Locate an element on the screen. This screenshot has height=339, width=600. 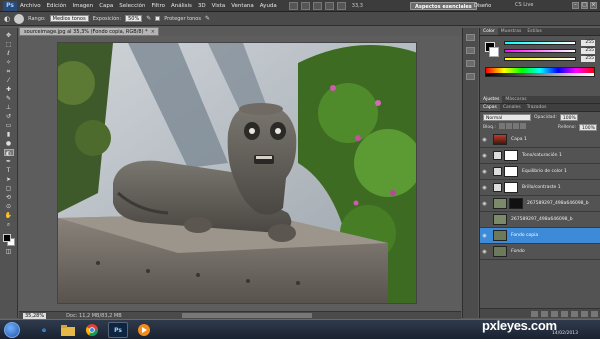
quick-select-tool-icon: ✧ is located at coordinates (9, 62).